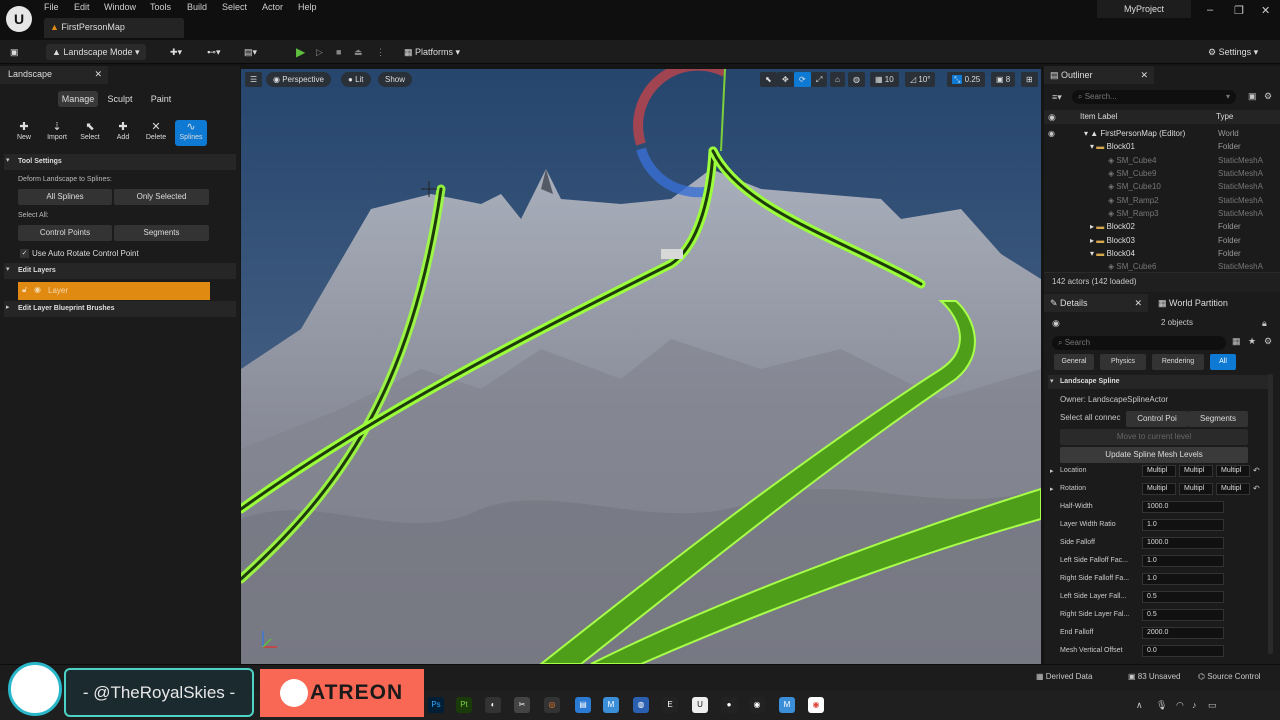 Image resolution: width=1280 pixels, height=720 pixels. What do you see at coordinates (611, 705) in the screenshot?
I see `media-icon: M` at bounding box center [611, 705].